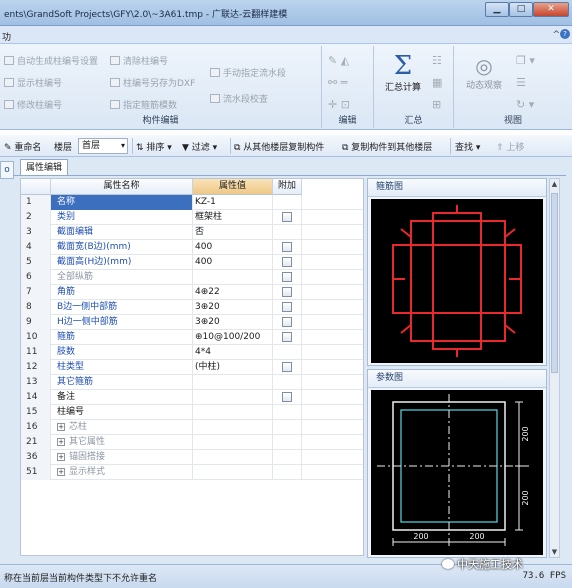  What do you see at coordinates (279, 146) in the screenshot?
I see `copy-from-floor-button: ⧉ 从其他楼层复制构件` at bounding box center [279, 146].